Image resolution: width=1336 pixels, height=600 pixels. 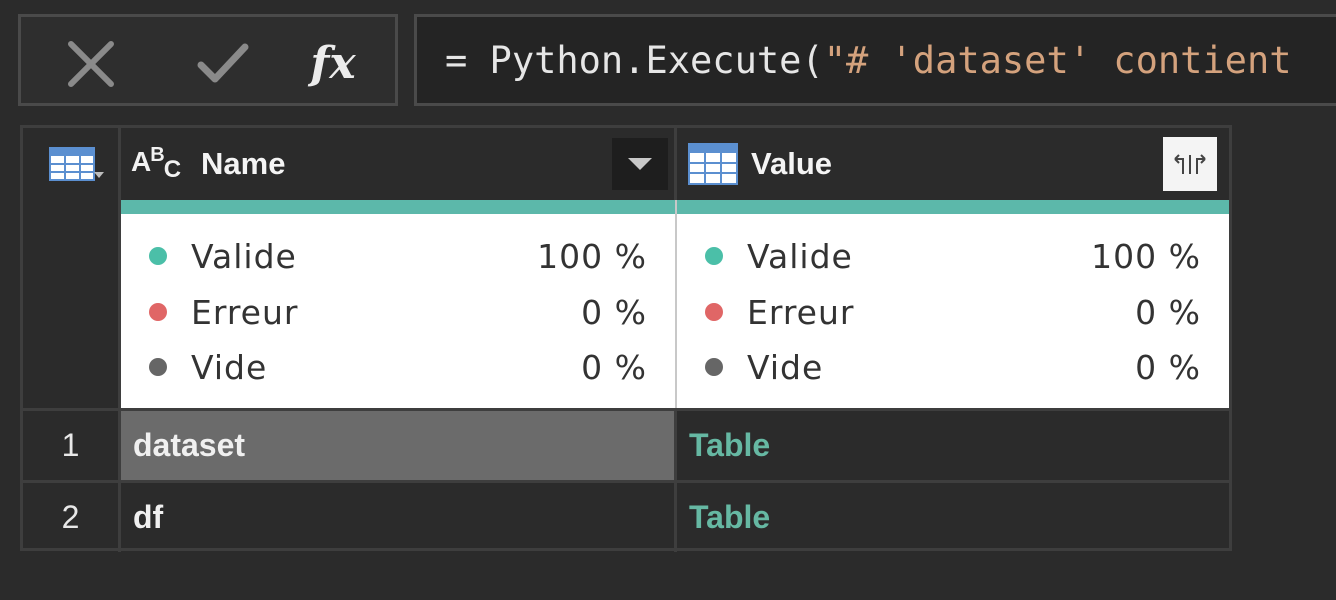 I want to click on table-menu-icon, so click(x=76, y=164).